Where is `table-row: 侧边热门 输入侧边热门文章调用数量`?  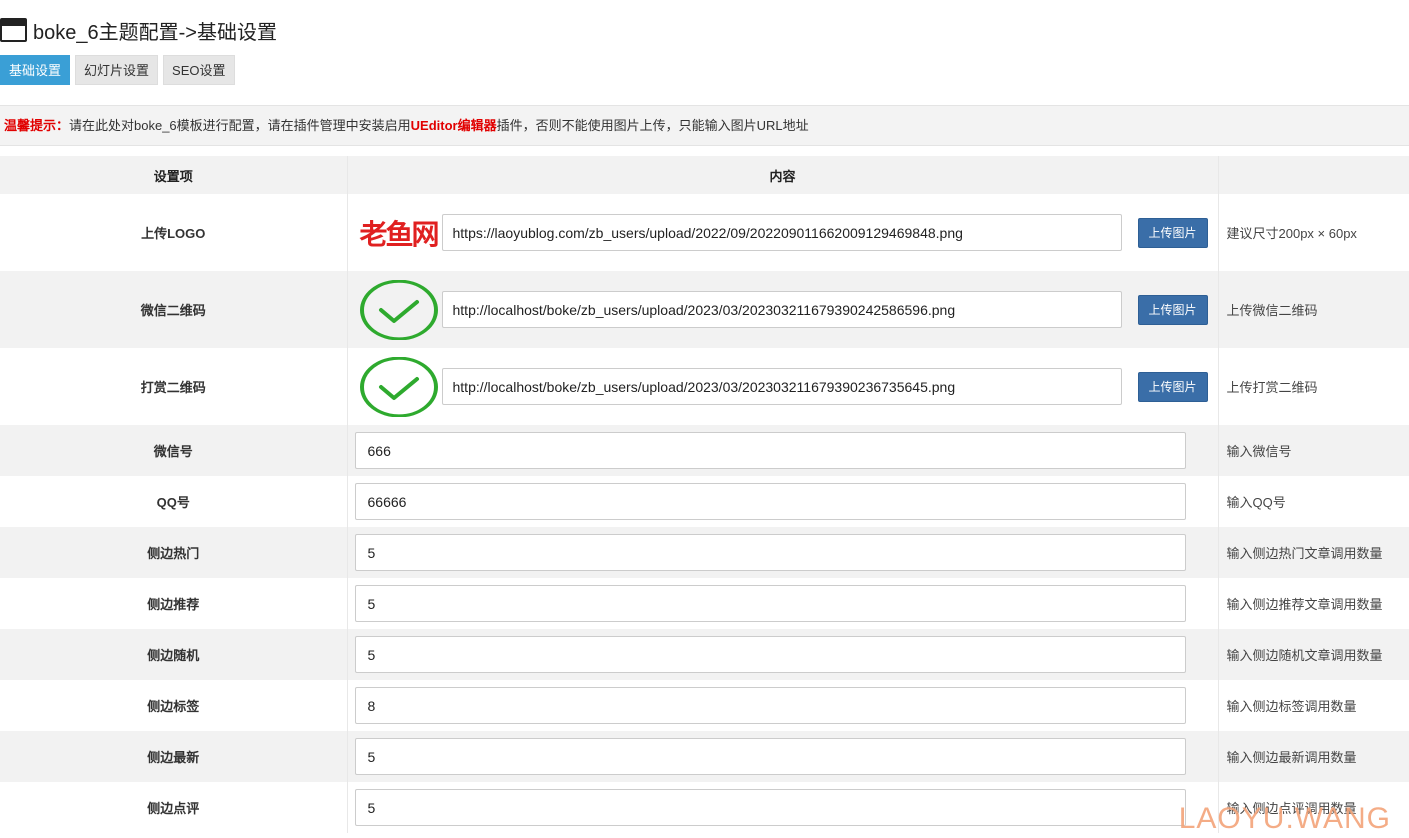 table-row: 侧边热门 输入侧边热门文章调用数量 is located at coordinates (704, 552).